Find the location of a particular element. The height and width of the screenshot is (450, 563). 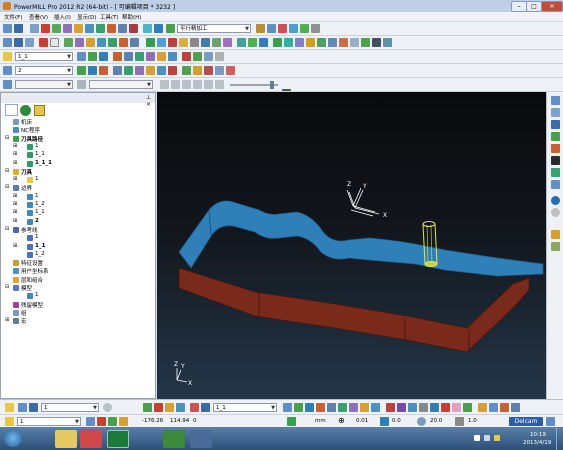

menu-tools: 工具(T) is located at coordinates (109, 17).